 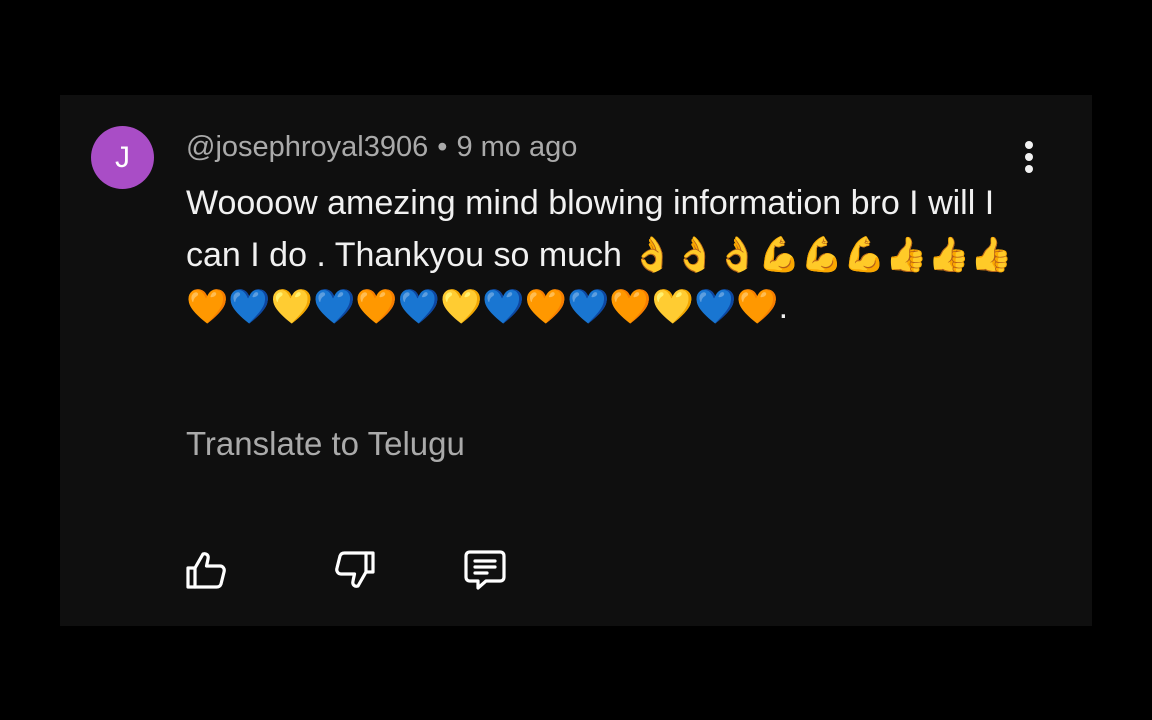 I want to click on thumbs-down-icon, so click(x=355, y=569).